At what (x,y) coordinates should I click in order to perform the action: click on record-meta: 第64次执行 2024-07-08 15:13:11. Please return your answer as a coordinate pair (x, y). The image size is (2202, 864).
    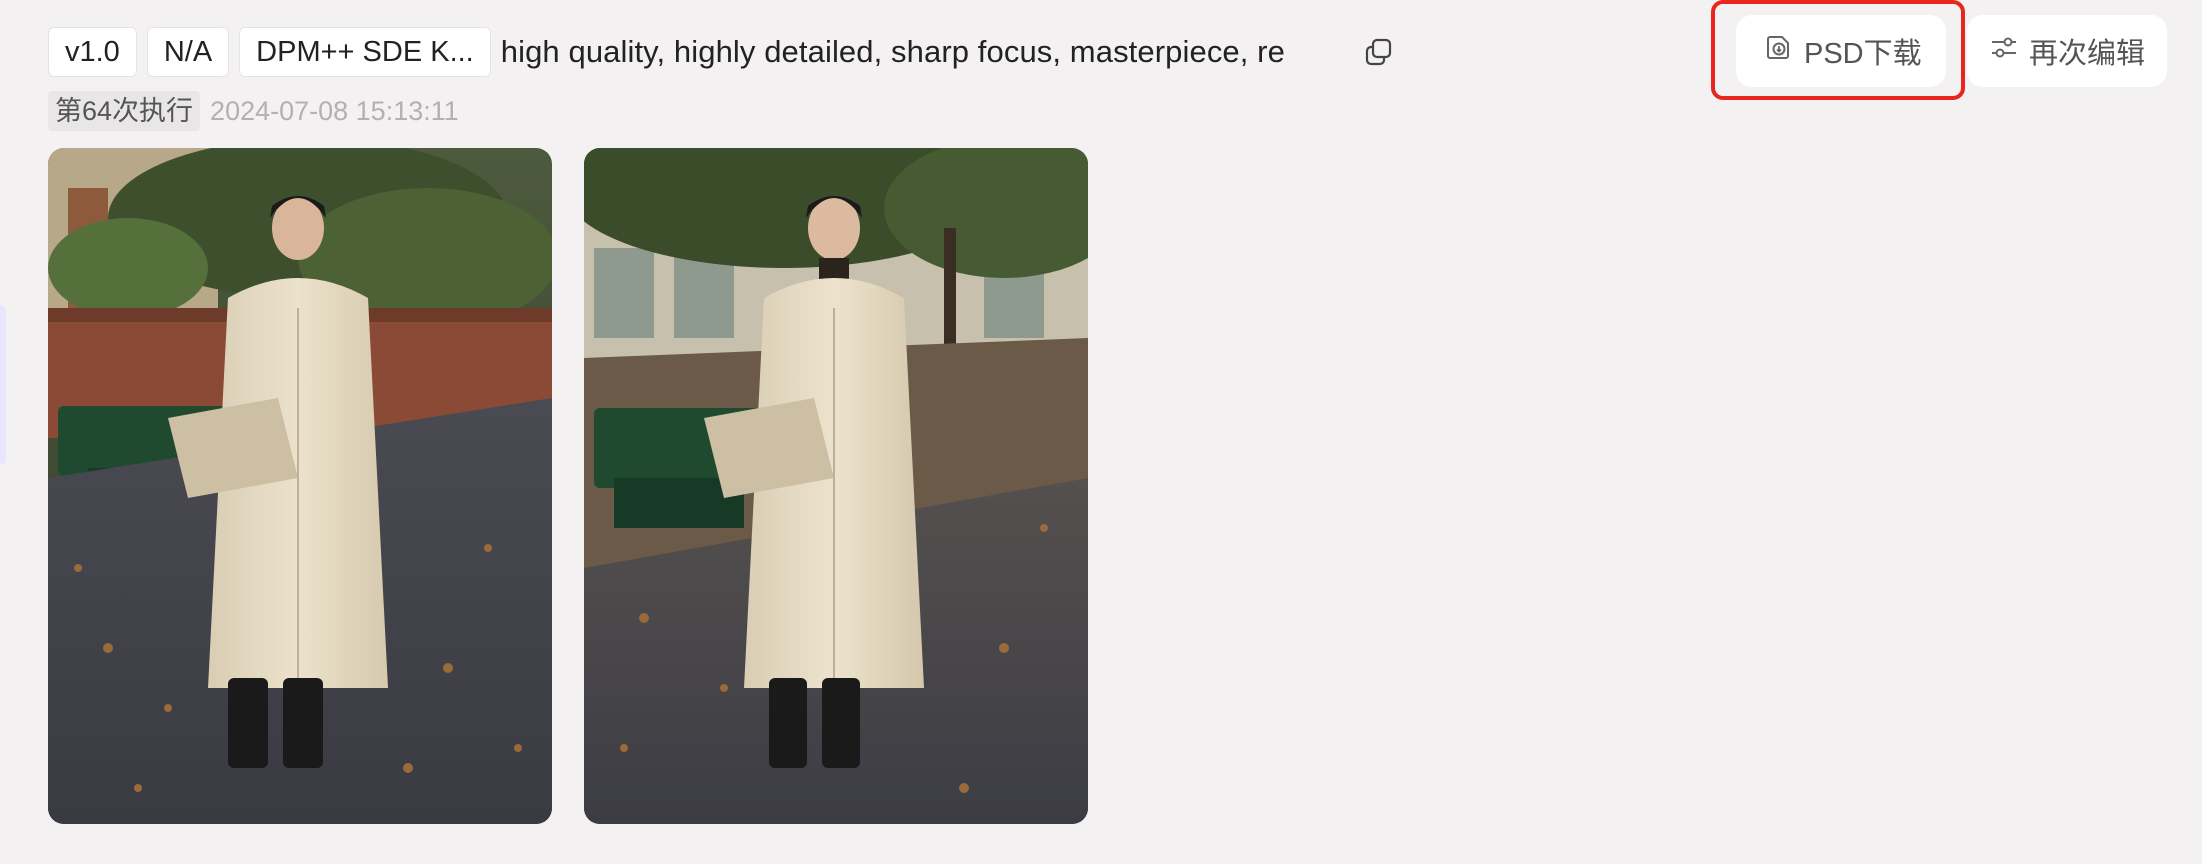
    Looking at the image, I should click on (253, 111).